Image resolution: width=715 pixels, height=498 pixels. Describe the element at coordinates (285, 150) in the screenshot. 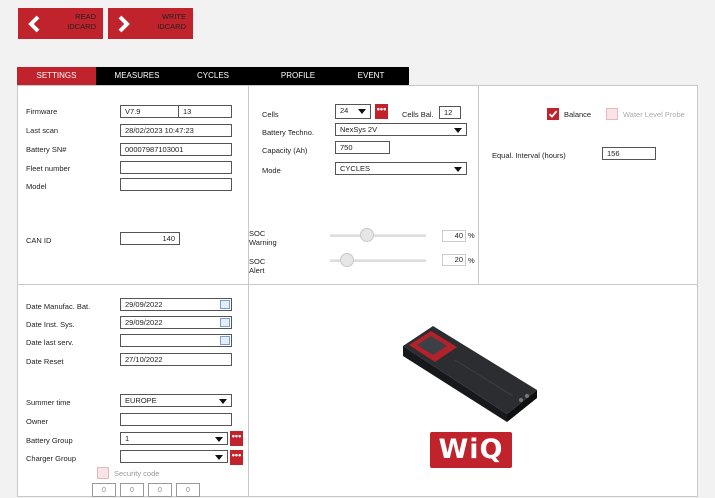

I see `capacity-label: Capacity (Ah)` at that location.